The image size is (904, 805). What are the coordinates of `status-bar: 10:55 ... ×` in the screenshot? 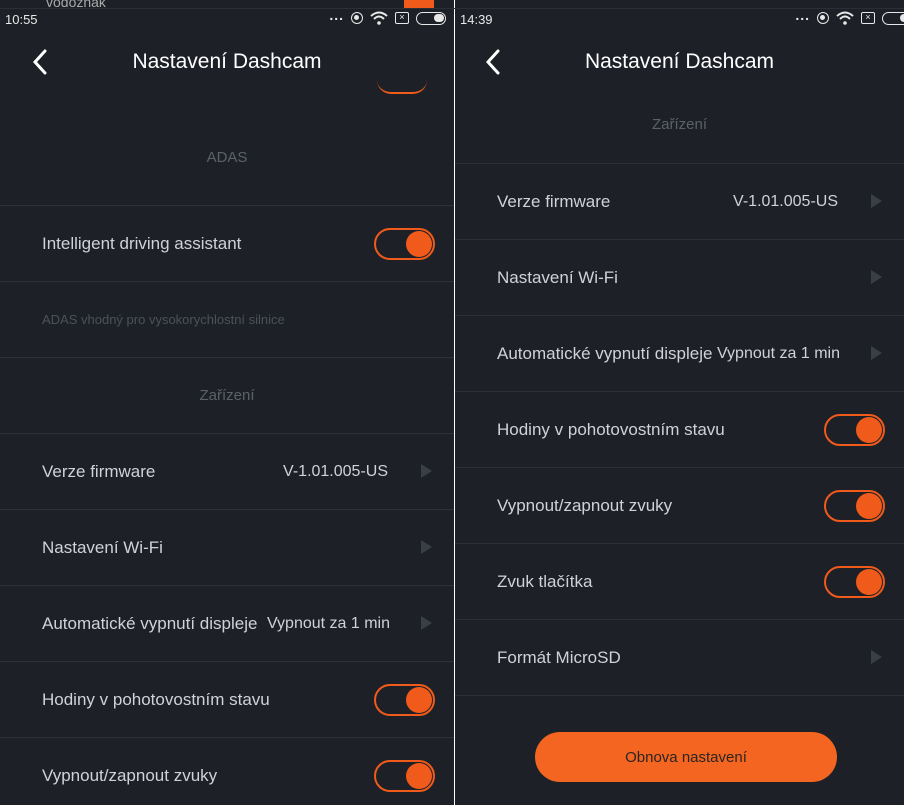 It's located at (227, 20).